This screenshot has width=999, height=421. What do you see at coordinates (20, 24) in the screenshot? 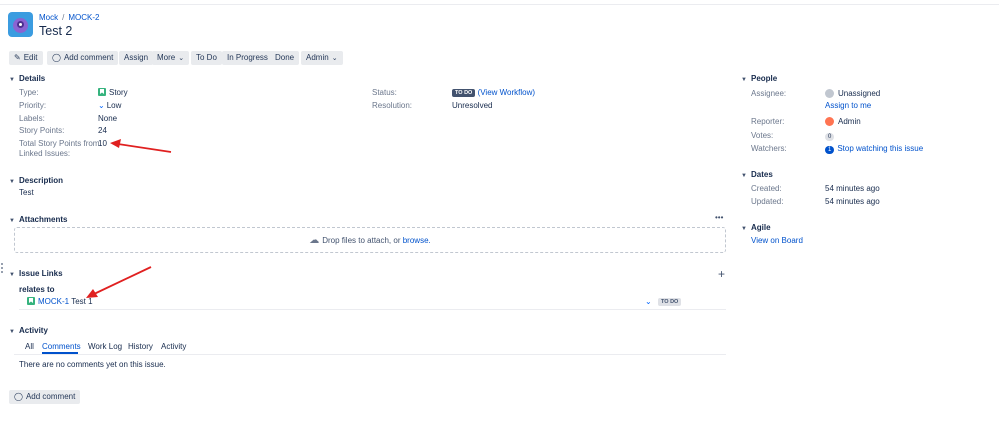
I see `project-avatar` at bounding box center [20, 24].